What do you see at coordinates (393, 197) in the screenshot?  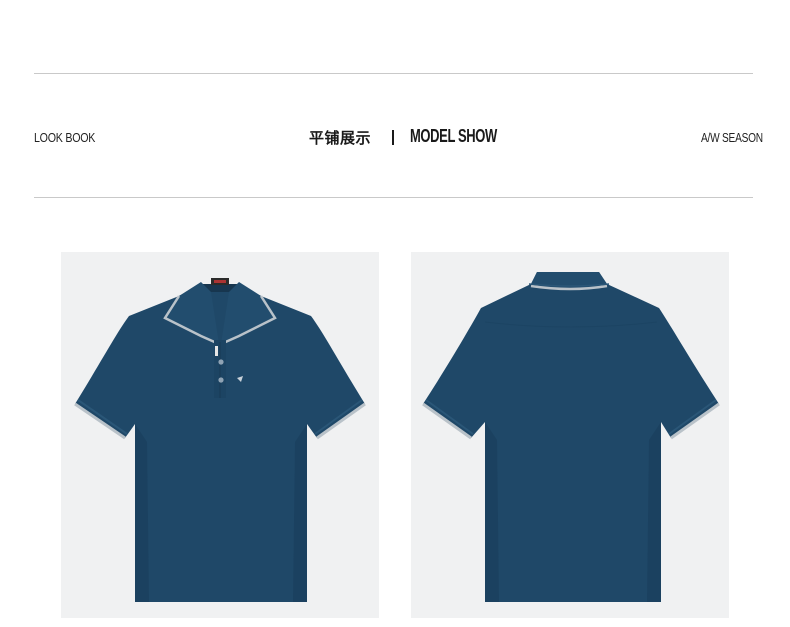 I see `bottom-divider-line` at bounding box center [393, 197].